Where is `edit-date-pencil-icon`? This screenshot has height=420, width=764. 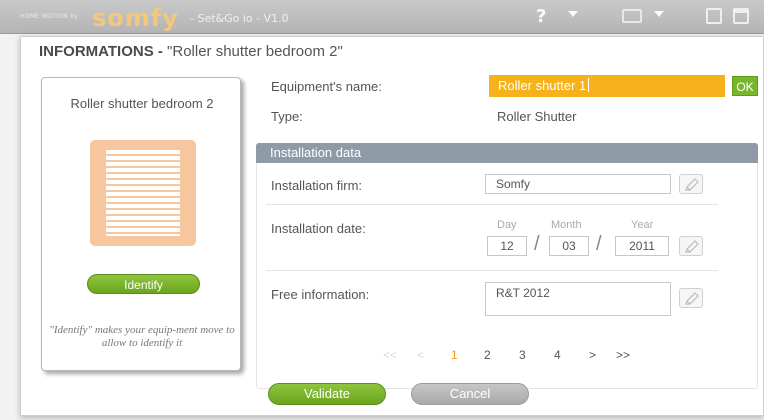
edit-date-pencil-icon is located at coordinates (691, 246).